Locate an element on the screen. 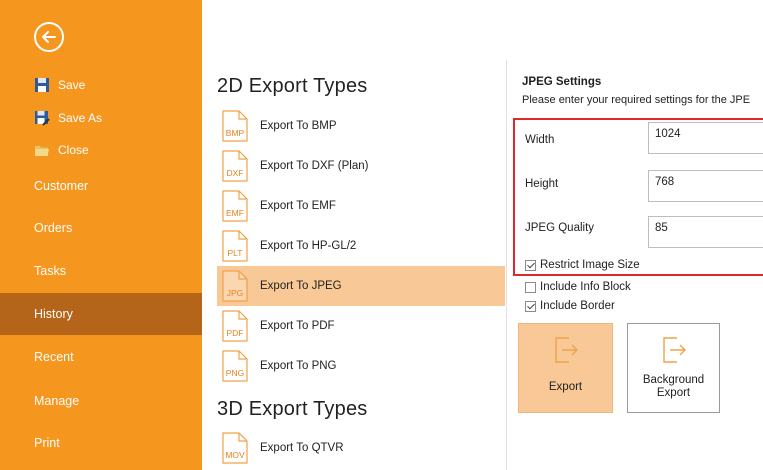  file-ext: JPG is located at coordinates (235, 293).